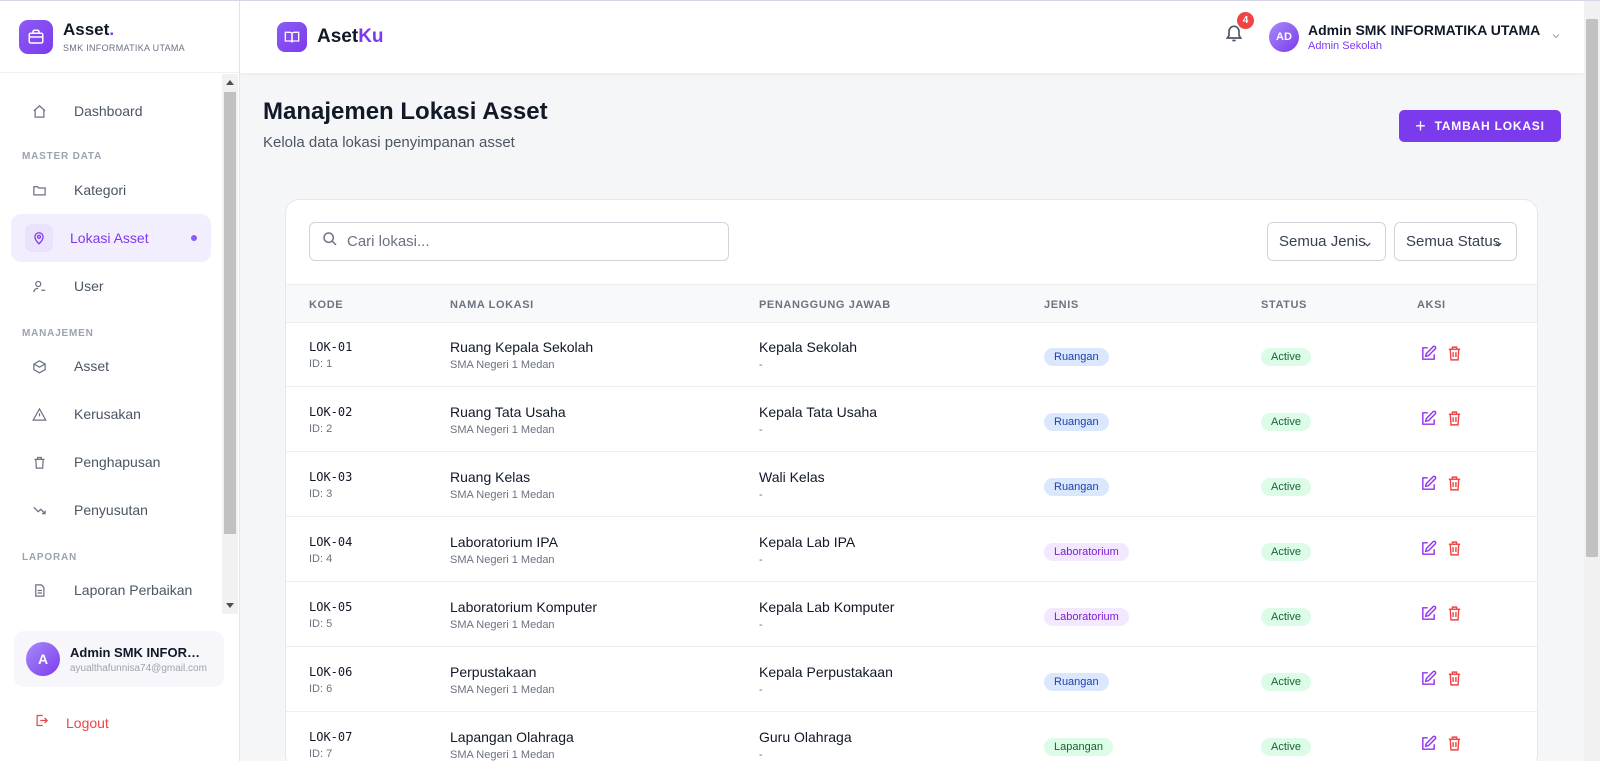 This screenshot has height=761, width=1600. Describe the element at coordinates (331, 412) in the screenshot. I see `location-code: LOK-02` at that location.